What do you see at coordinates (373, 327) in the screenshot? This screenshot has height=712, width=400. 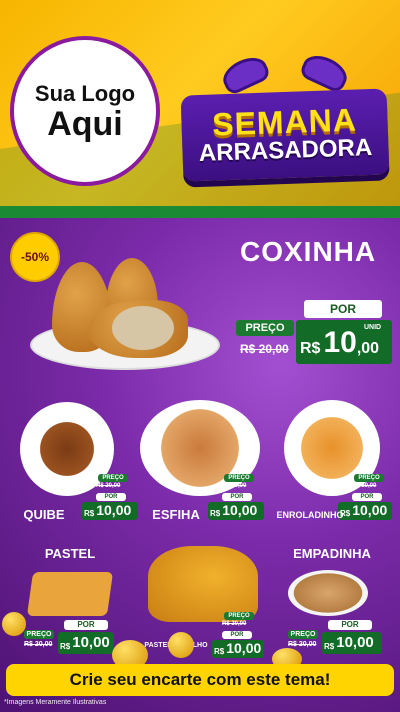 I see `unit-label: UNID` at bounding box center [373, 327].